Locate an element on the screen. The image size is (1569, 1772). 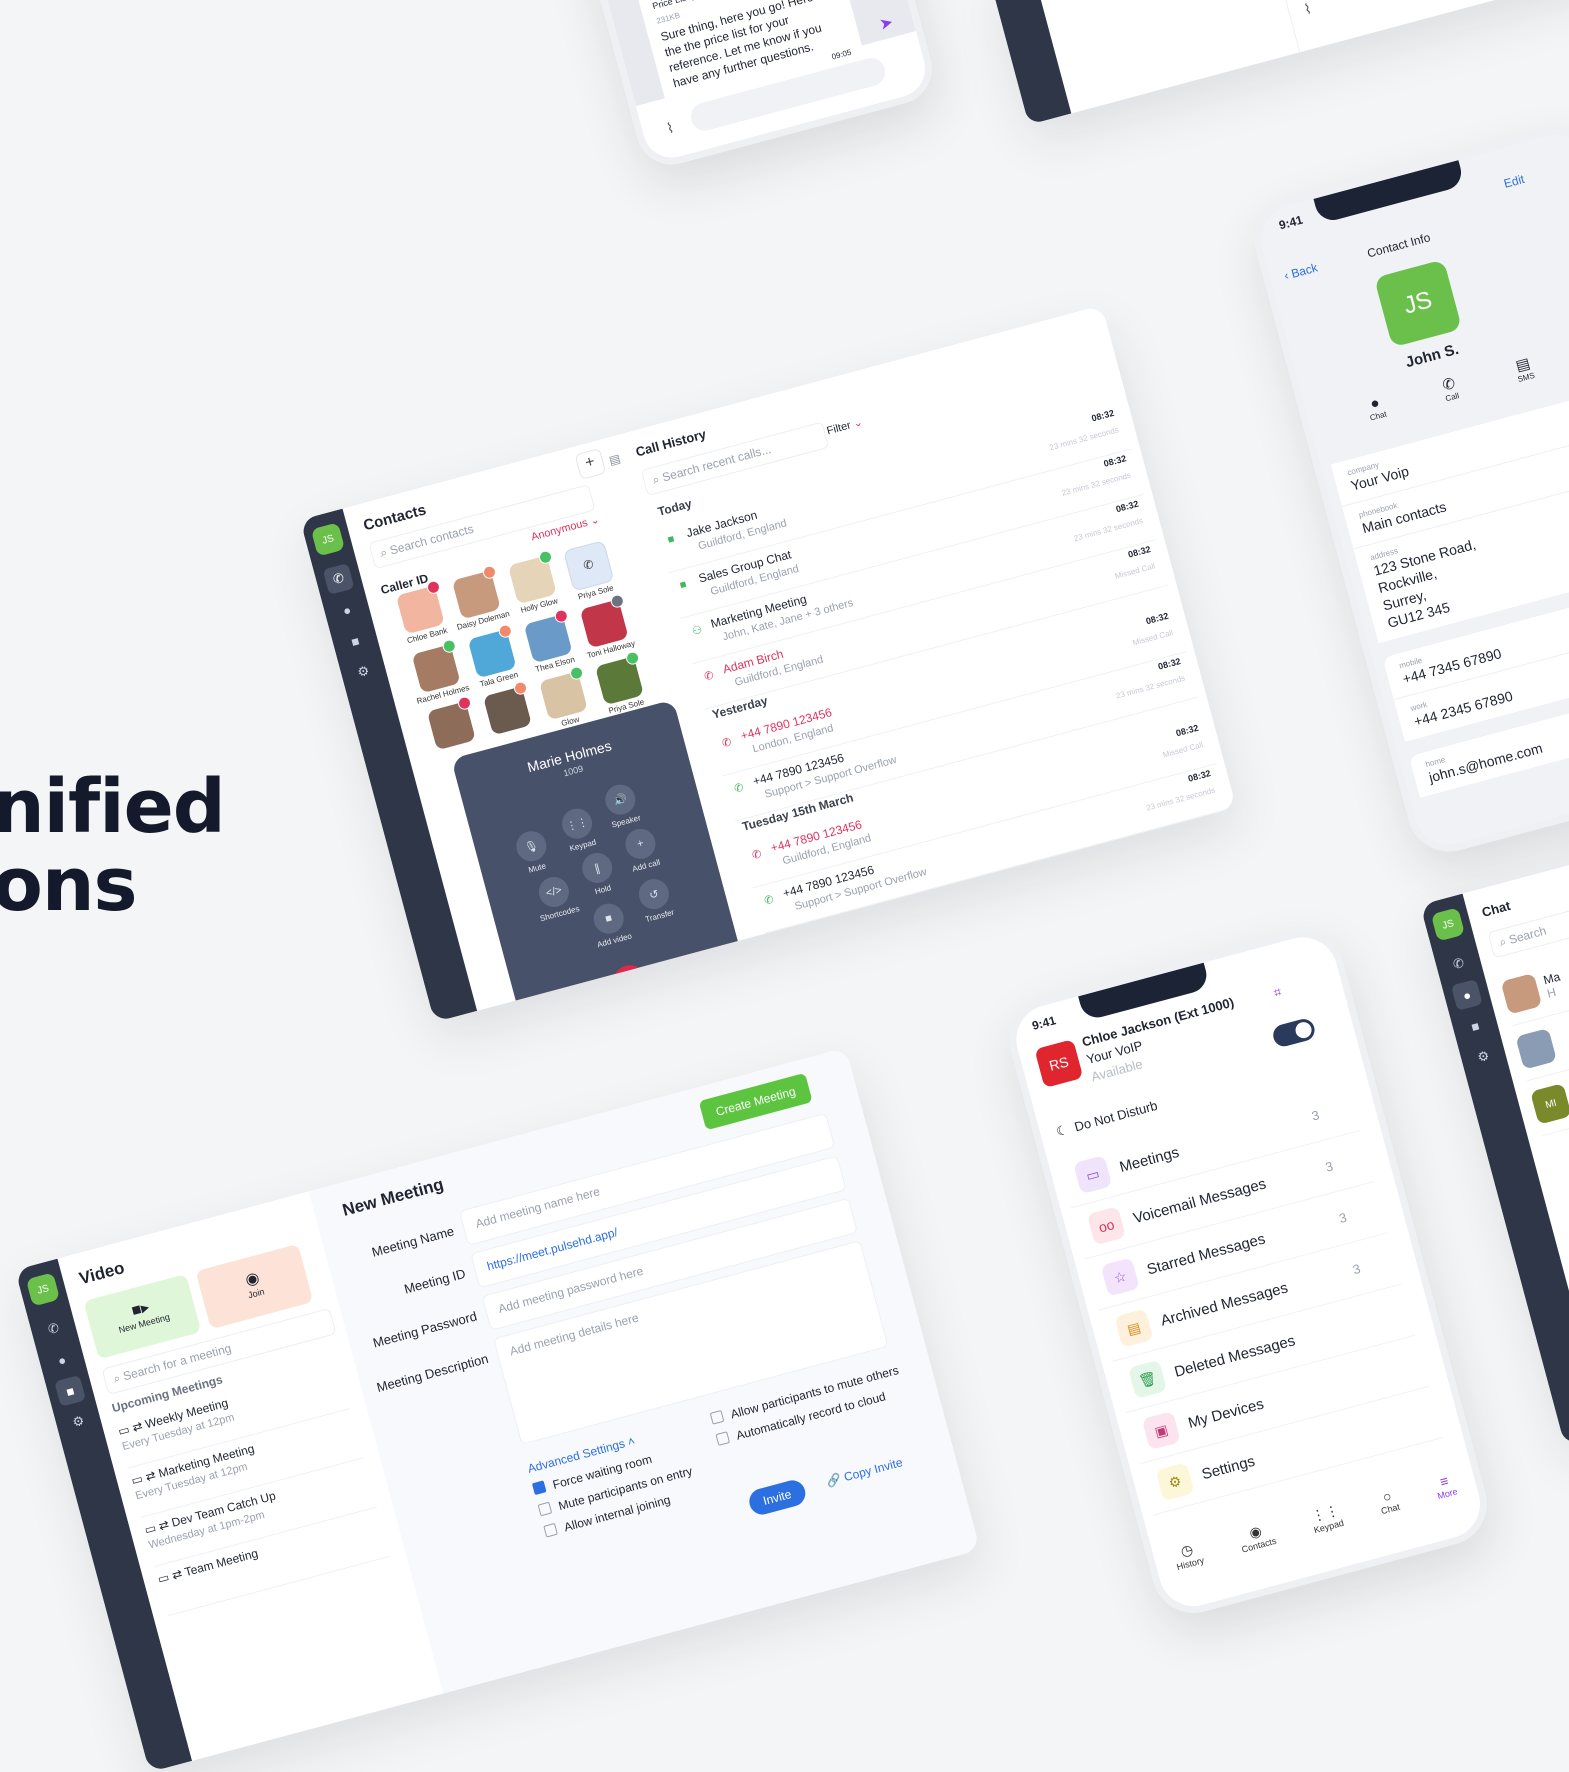
settings-icon: ⚙ is located at coordinates (1175, 1482).